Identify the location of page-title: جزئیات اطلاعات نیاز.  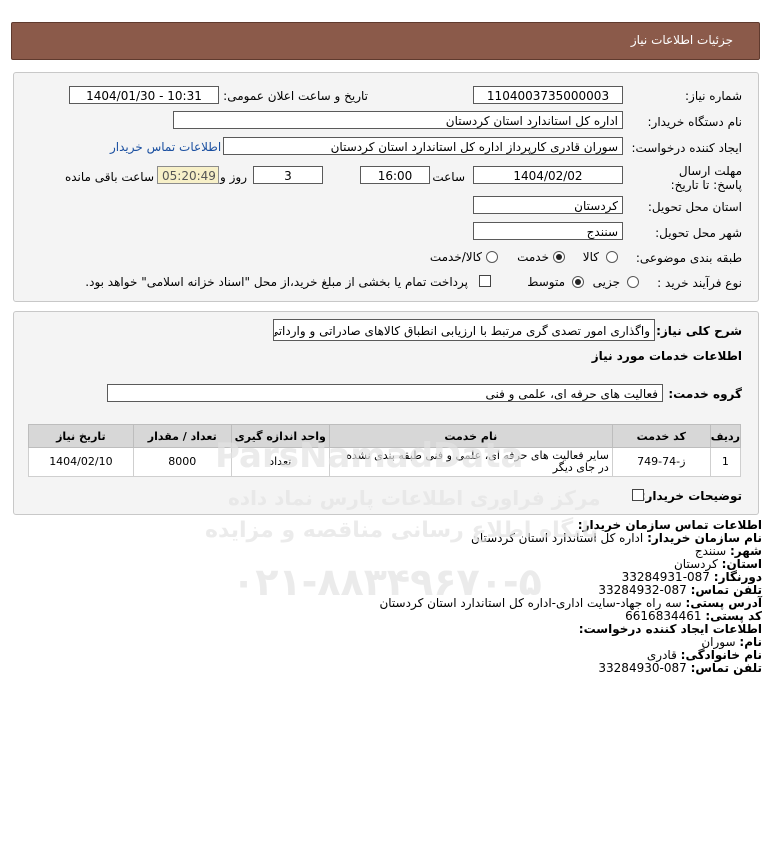
(681, 40).